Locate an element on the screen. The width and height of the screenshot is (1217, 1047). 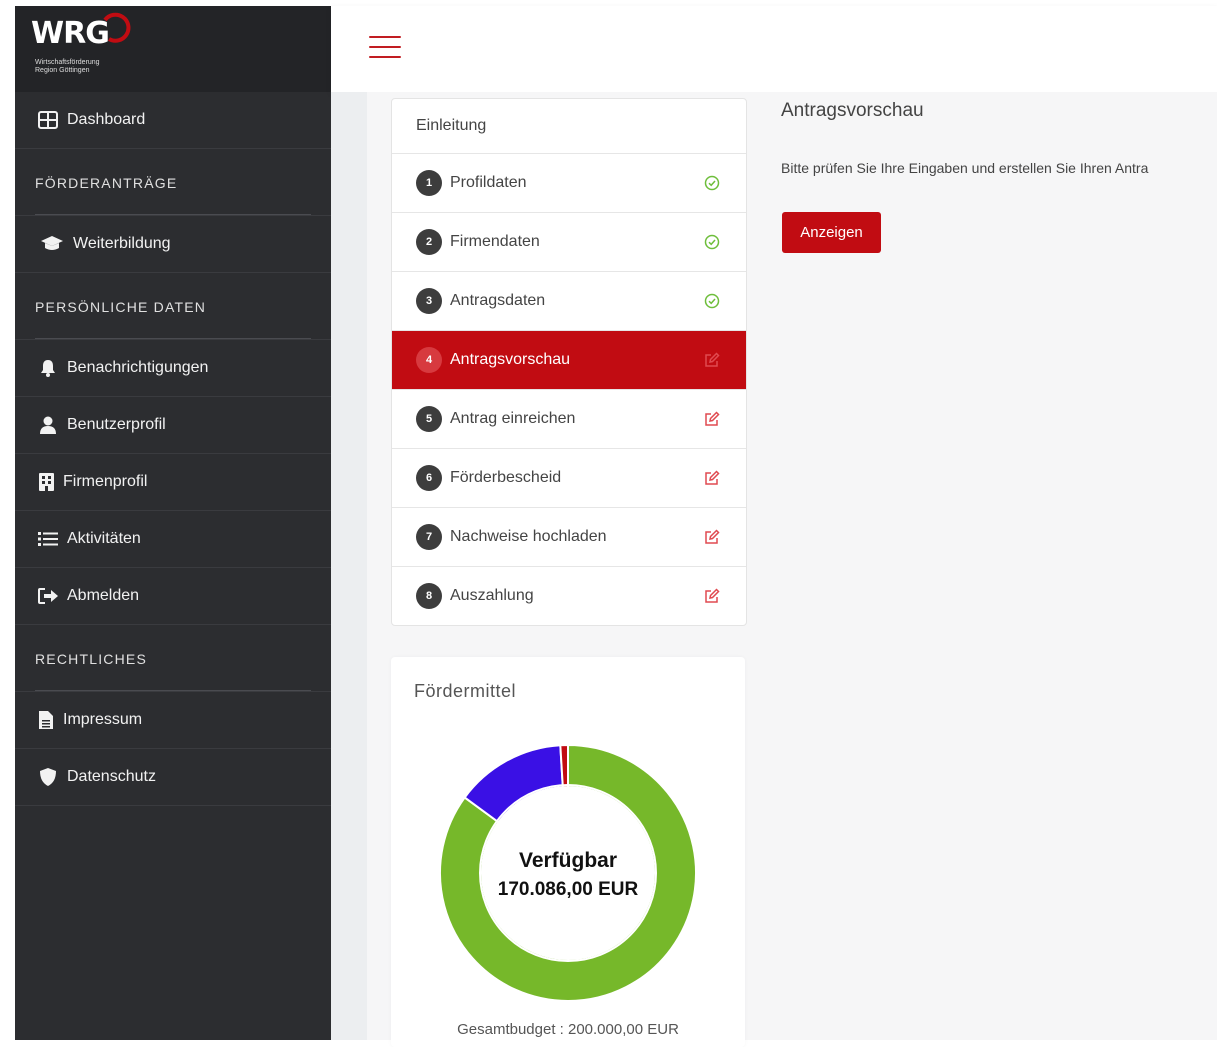
section-heading-foerderantraege: FÖRDERANTRÄGE is located at coordinates (173, 182).